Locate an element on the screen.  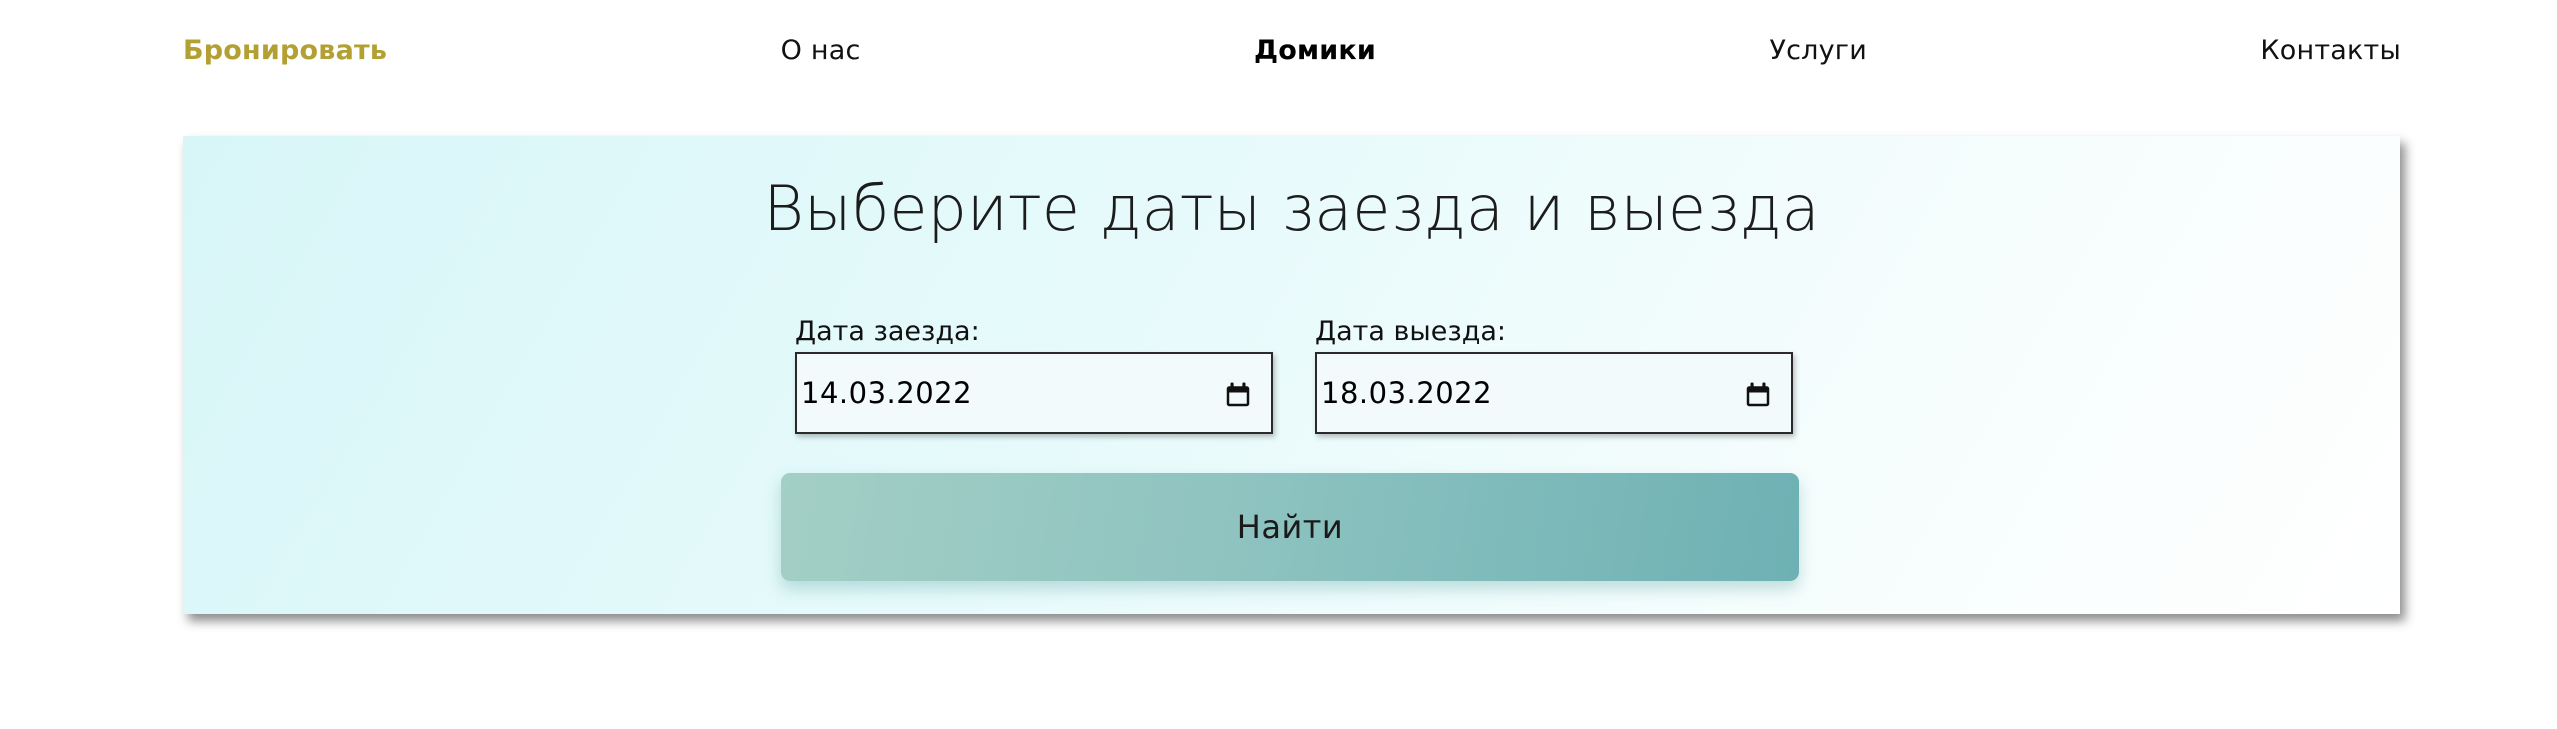
nav-services-link: Услуги is located at coordinates (1817, 50).